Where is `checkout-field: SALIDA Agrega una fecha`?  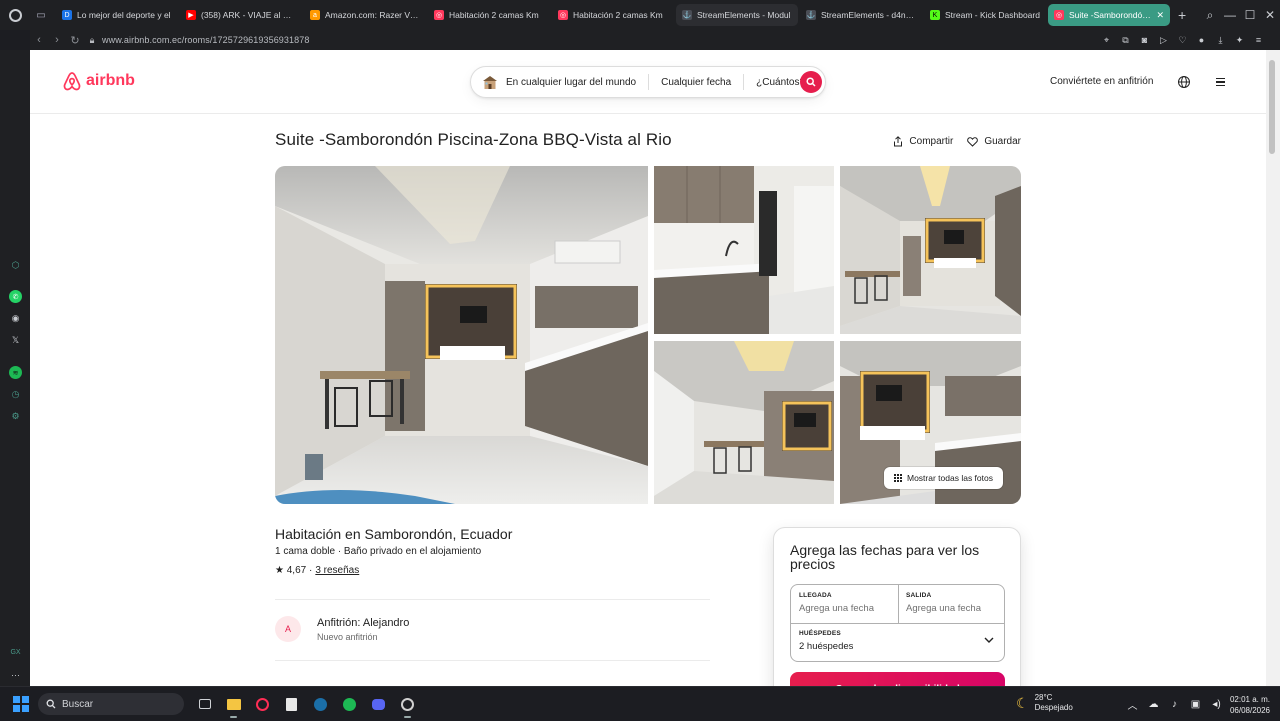 checkout-field: SALIDA Agrega una fecha is located at coordinates (951, 604).